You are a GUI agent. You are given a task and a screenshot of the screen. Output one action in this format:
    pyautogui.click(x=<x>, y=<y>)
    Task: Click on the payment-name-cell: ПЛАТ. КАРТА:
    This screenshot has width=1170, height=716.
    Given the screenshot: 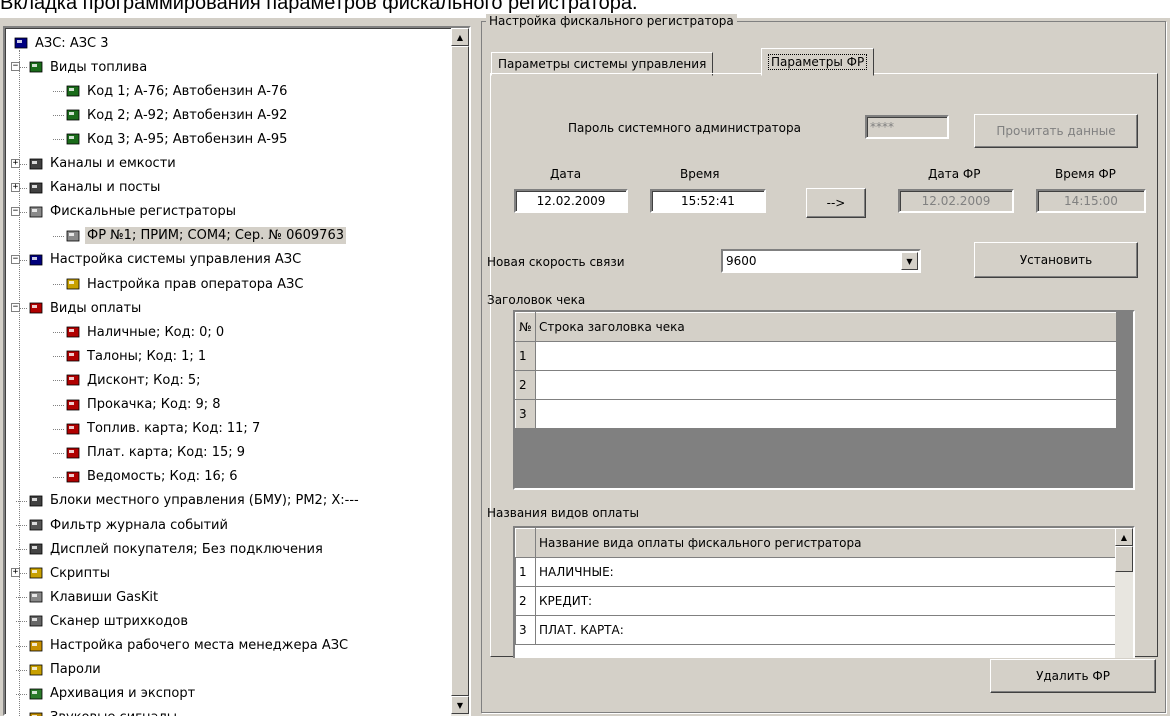 What is the action you would take?
    pyautogui.click(x=826, y=630)
    